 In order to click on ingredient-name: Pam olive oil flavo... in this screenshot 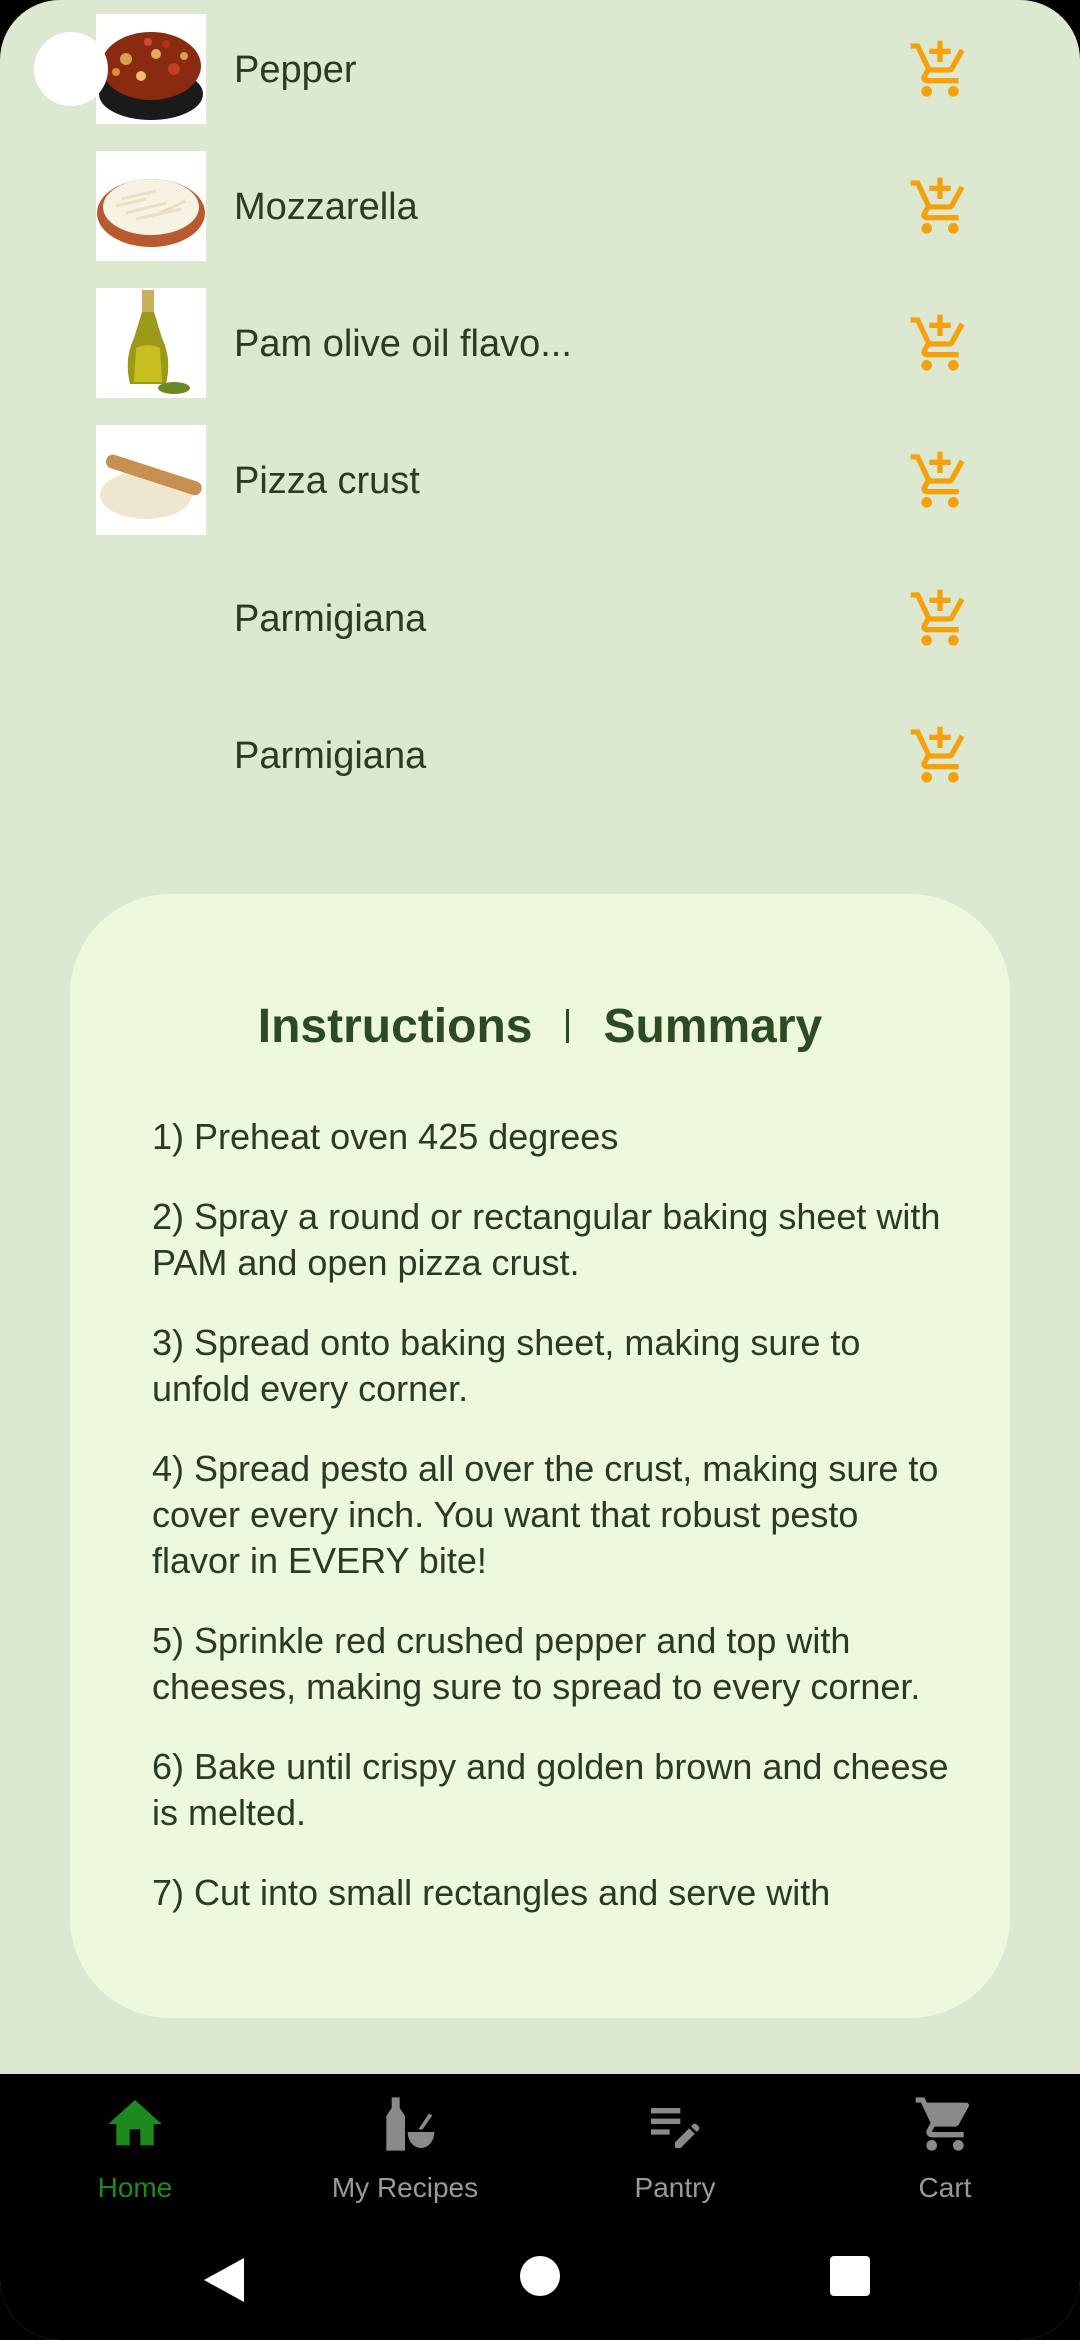, I will do `click(403, 344)`.